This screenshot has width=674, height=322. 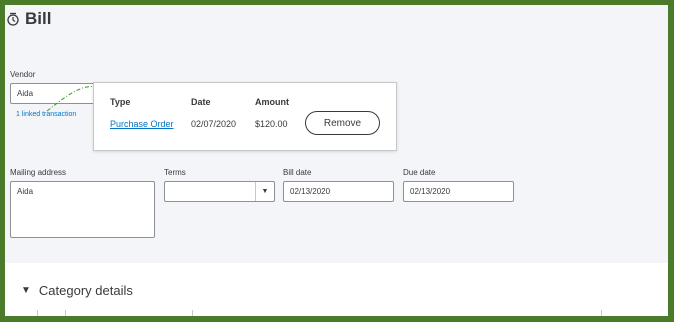 I want to click on due-date-label: Due date, so click(x=419, y=172).